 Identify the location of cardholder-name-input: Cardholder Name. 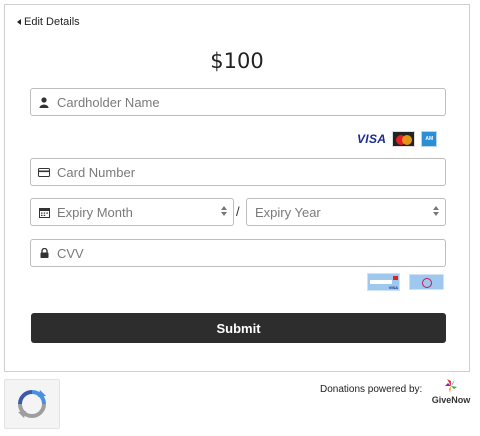
(238, 102).